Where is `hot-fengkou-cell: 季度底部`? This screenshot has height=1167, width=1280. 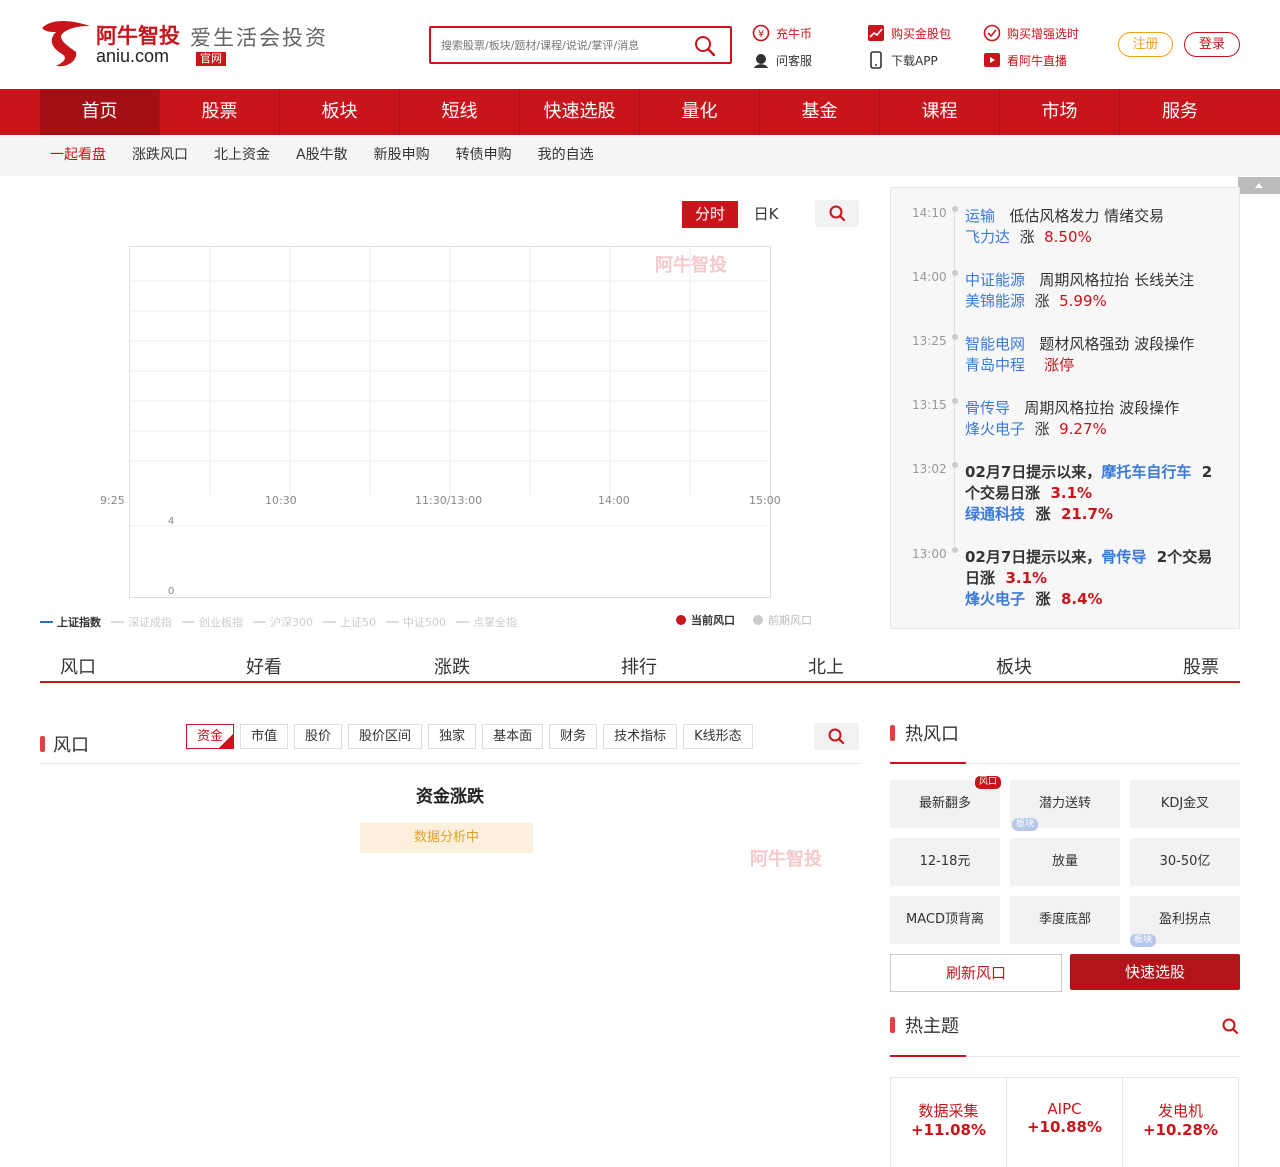
hot-fengkou-cell: 季度底部 is located at coordinates (1065, 920).